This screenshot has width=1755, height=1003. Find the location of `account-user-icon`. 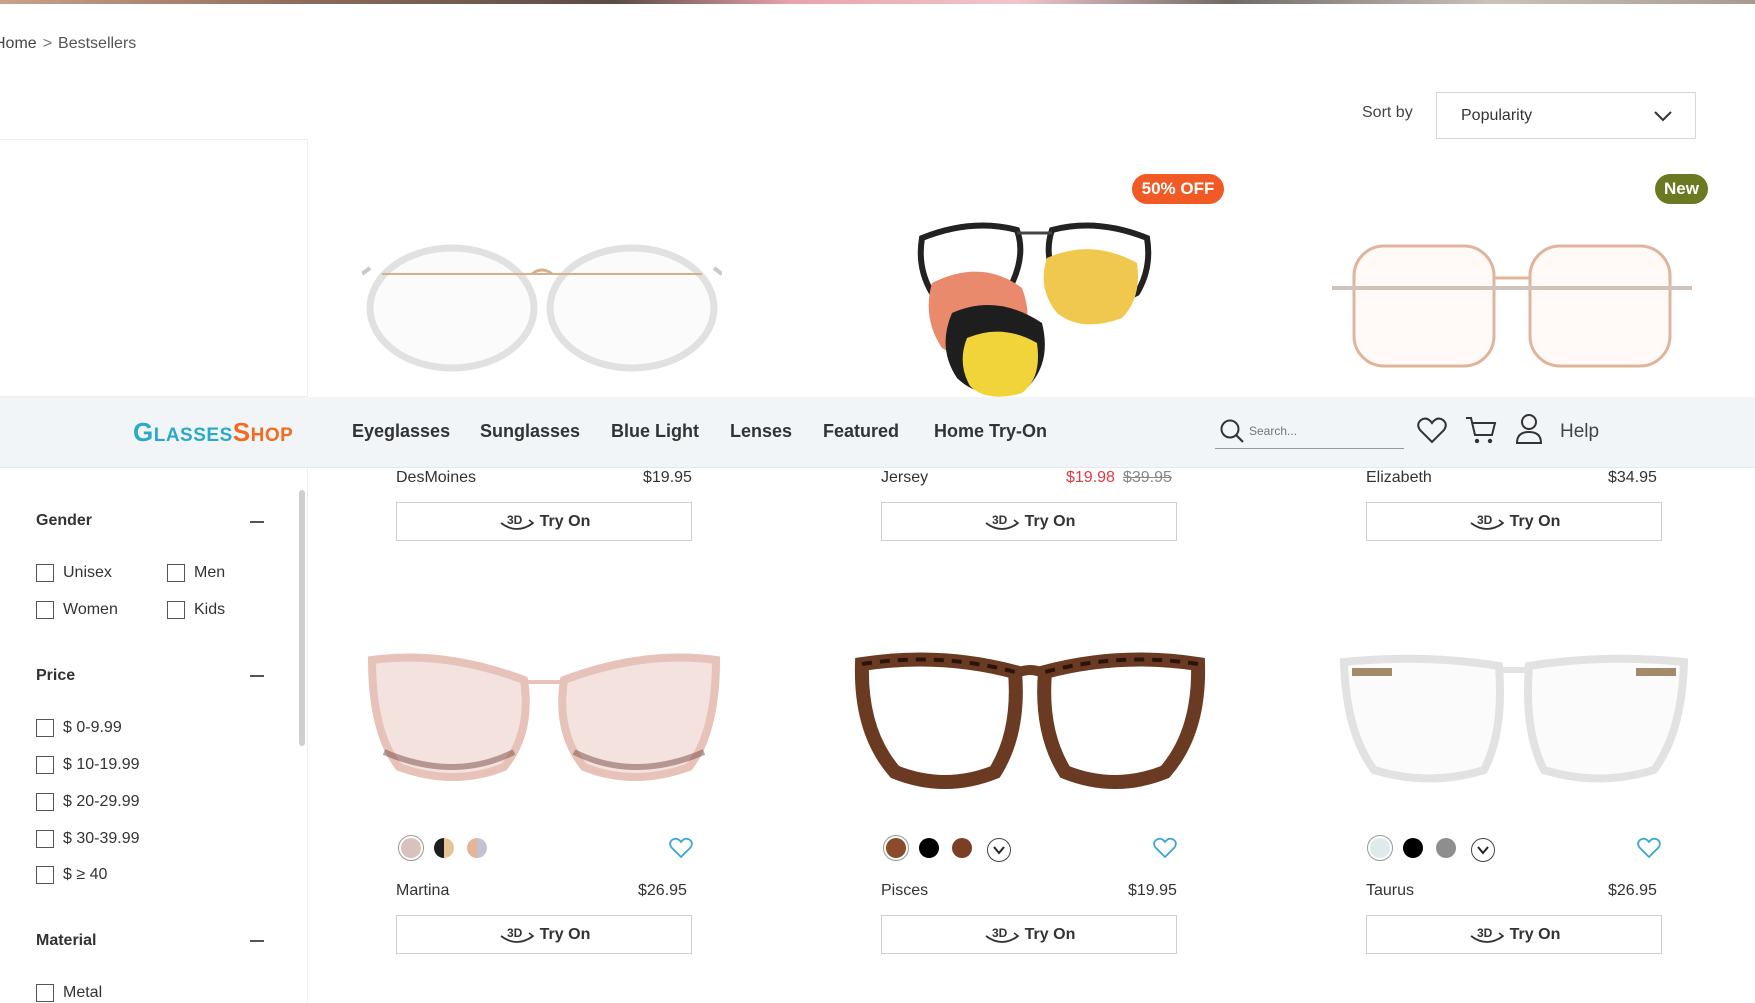

account-user-icon is located at coordinates (1529, 429).